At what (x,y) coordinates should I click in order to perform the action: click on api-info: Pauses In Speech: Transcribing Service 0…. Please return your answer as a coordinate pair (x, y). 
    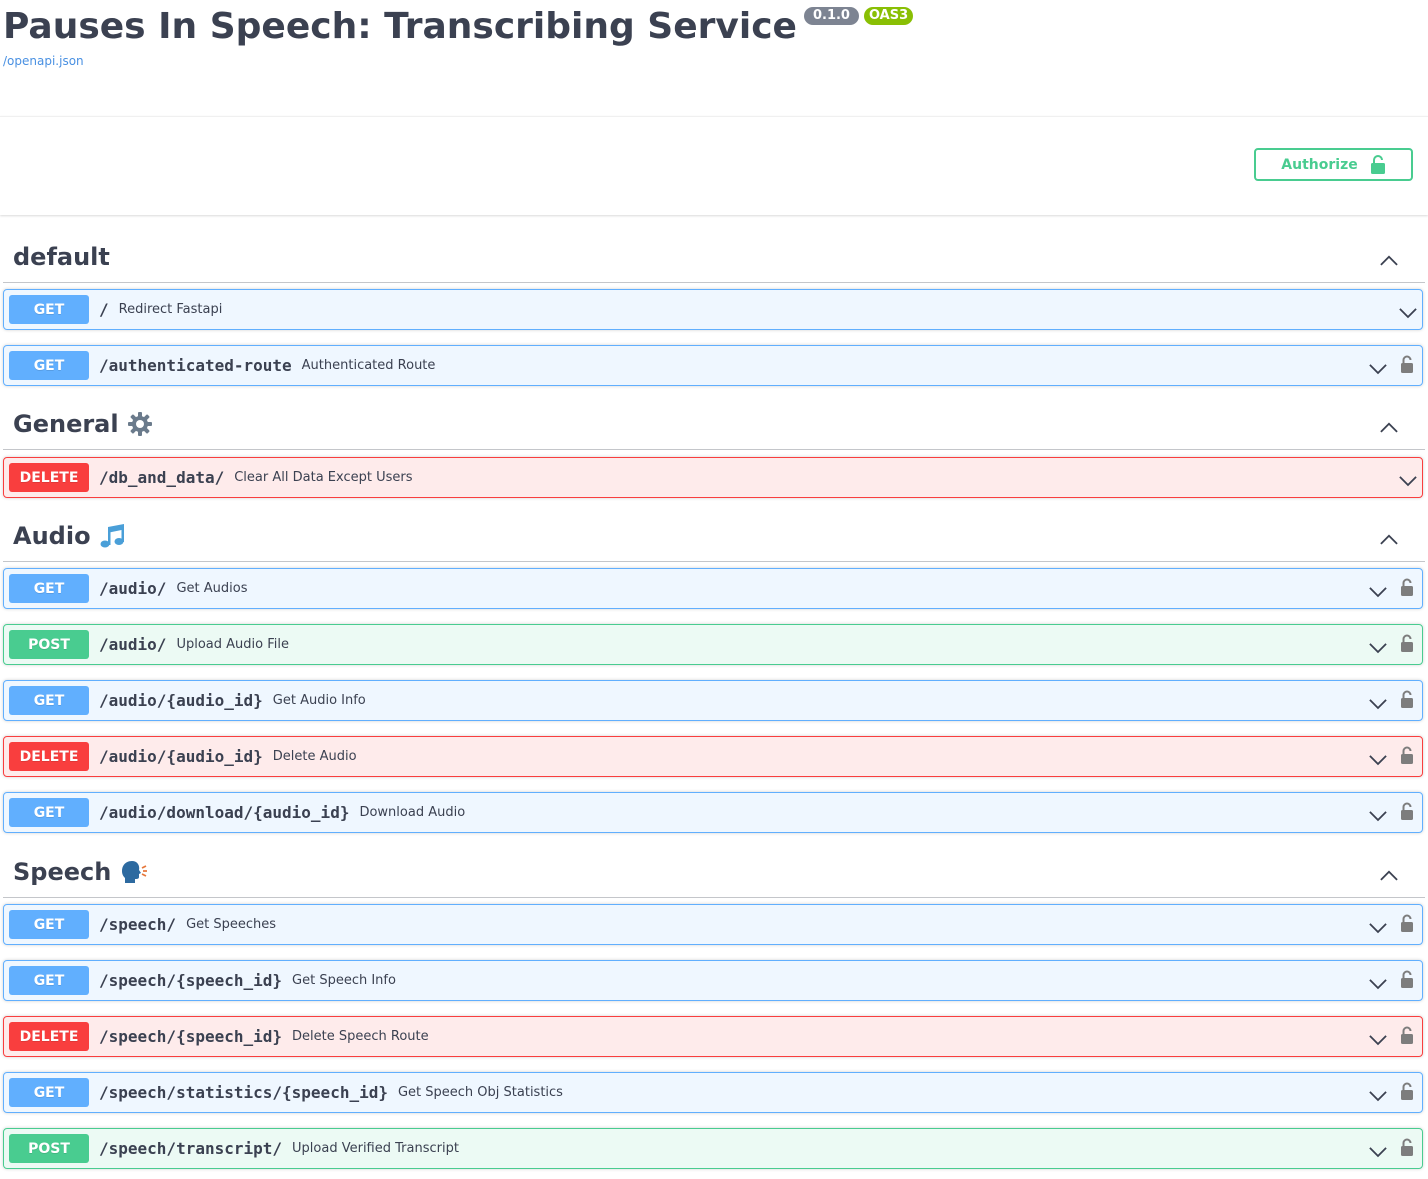
    Looking at the image, I should click on (458, 34).